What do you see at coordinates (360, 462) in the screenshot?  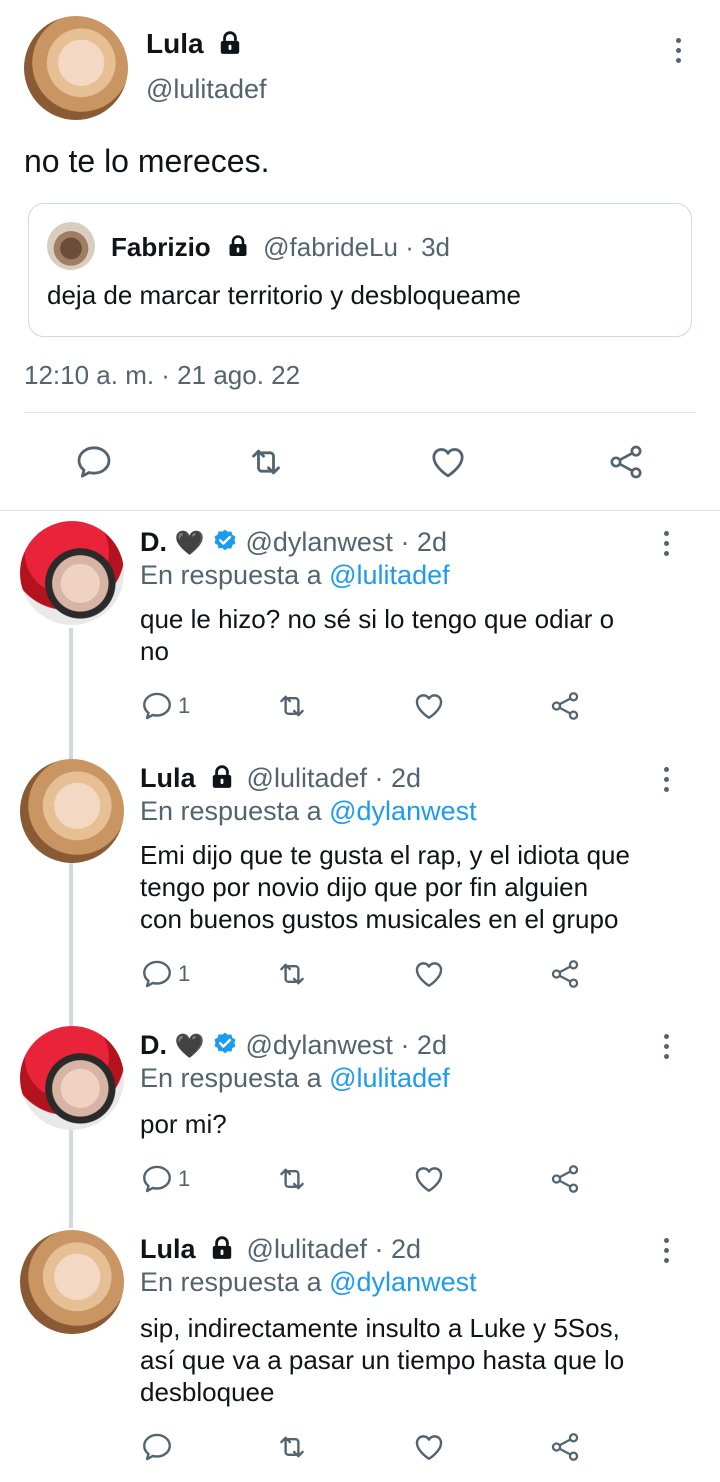 I see `action-bar` at bounding box center [360, 462].